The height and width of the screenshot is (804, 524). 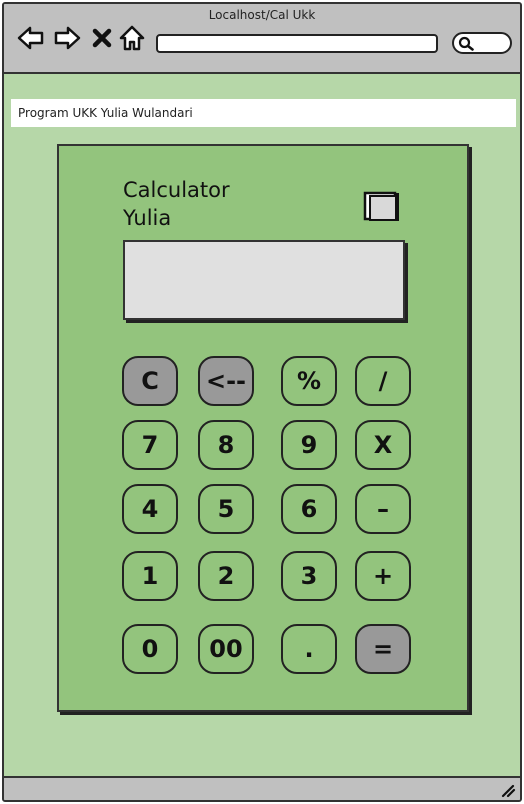 I want to click on resize-grip-icon, so click(x=508, y=791).